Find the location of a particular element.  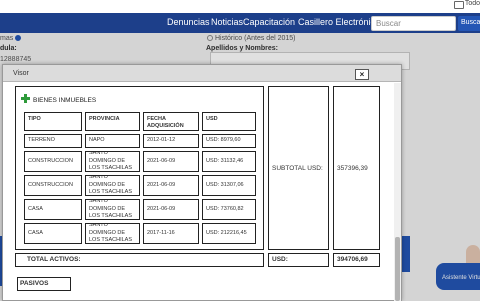

total-activos-value: 394706,69 is located at coordinates (352, 259).